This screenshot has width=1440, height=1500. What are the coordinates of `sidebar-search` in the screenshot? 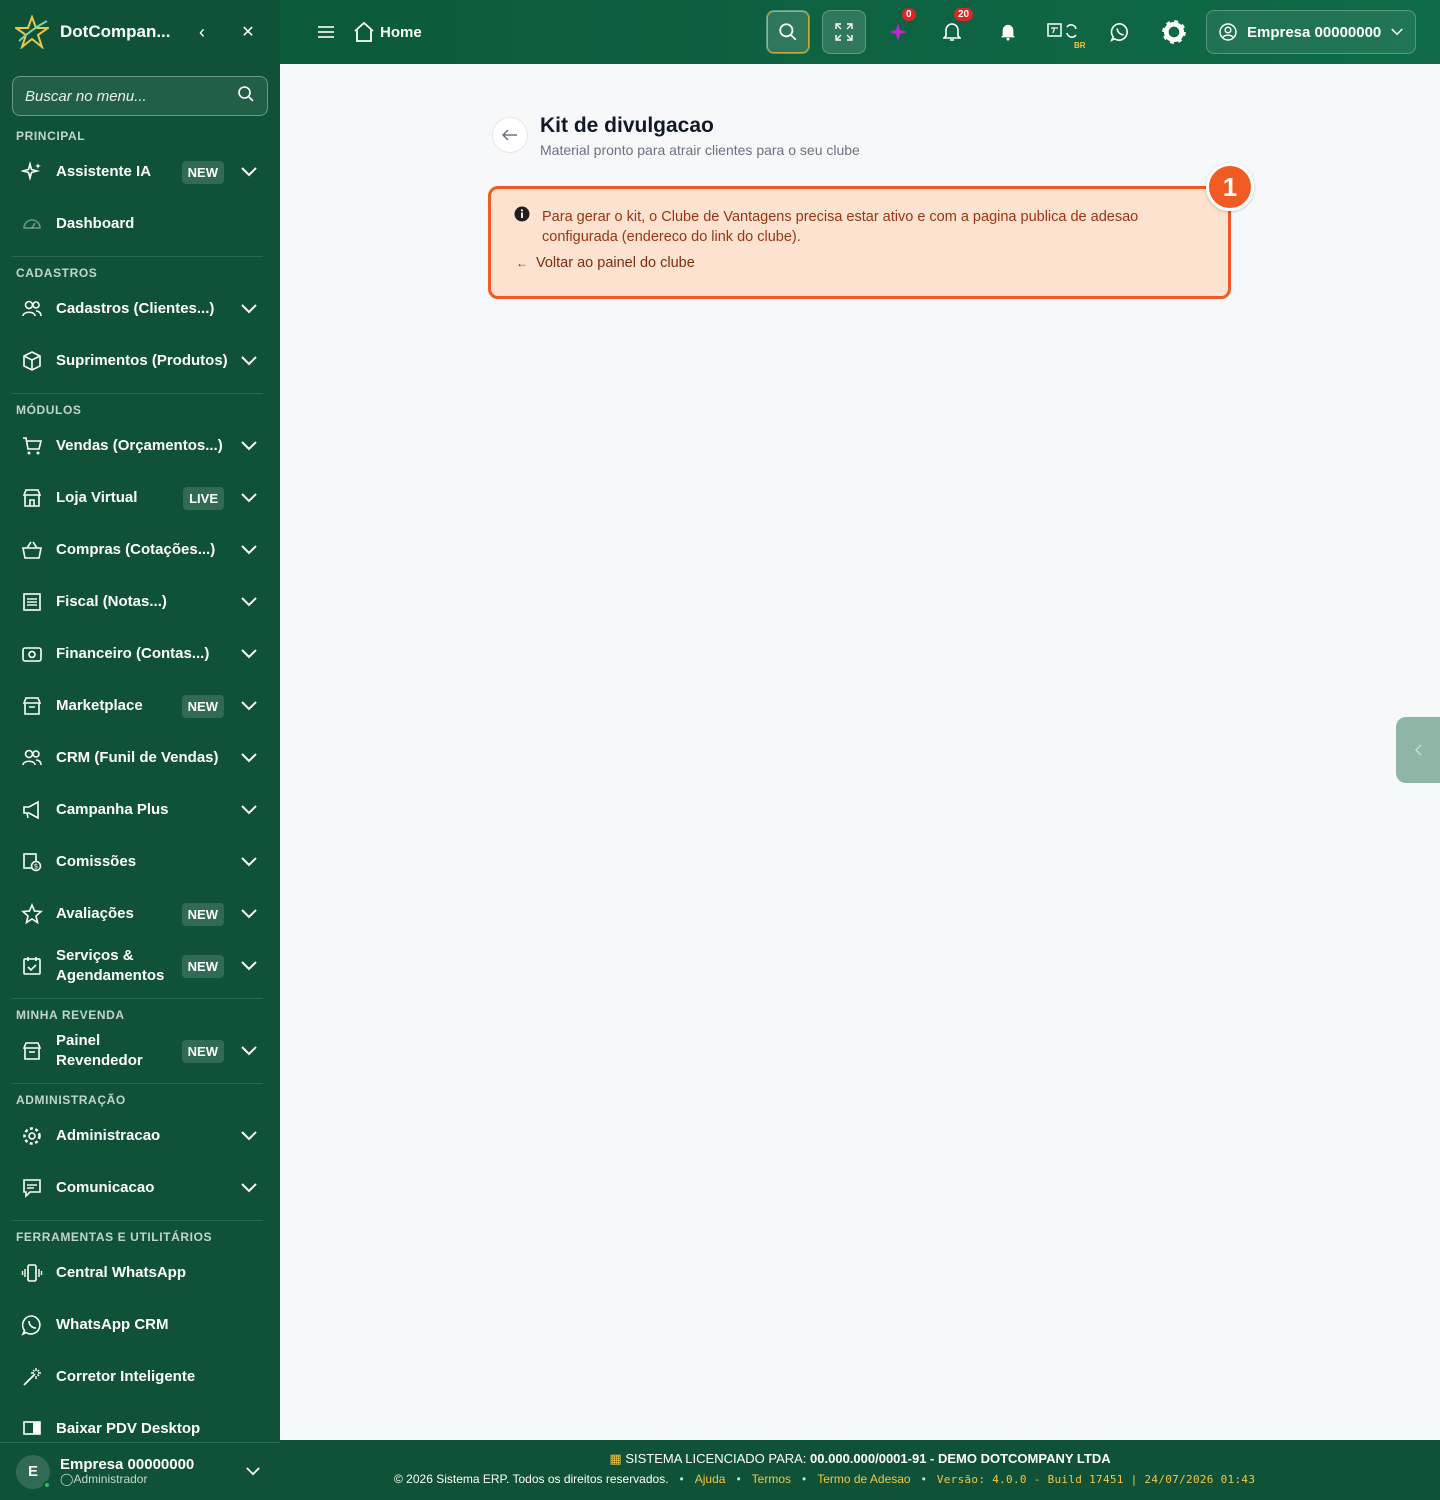 It's located at (140, 96).